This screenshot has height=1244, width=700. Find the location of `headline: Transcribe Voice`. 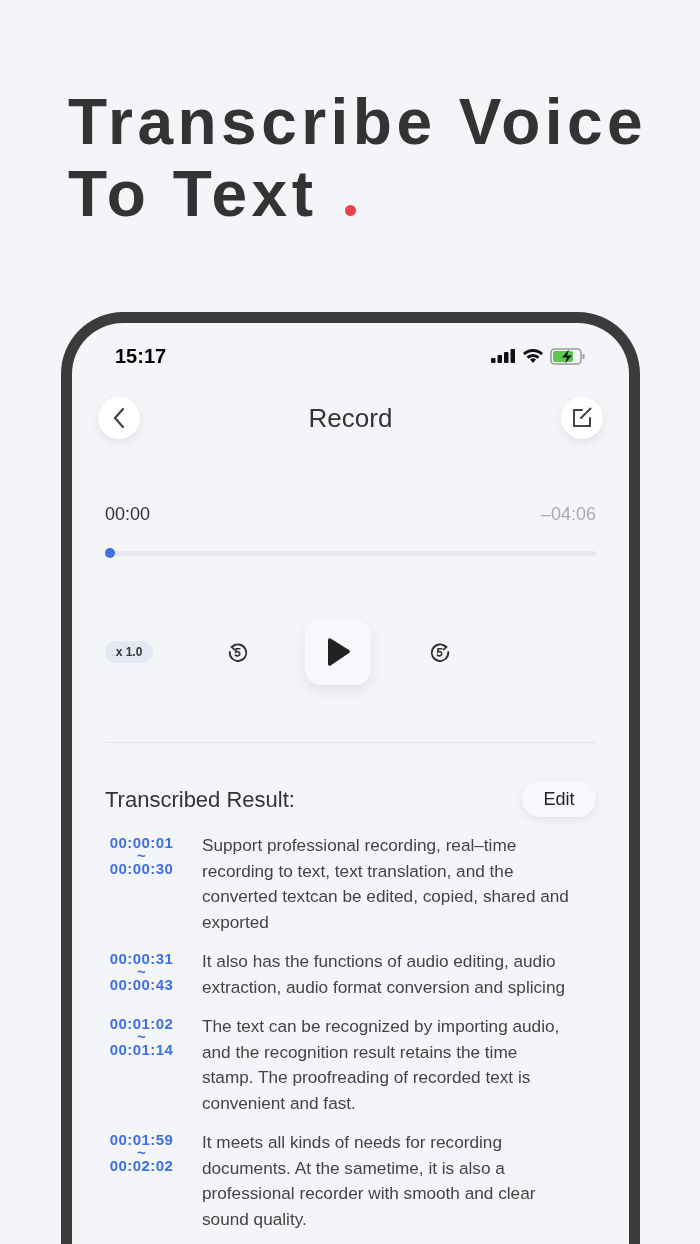

headline: Transcribe Voice is located at coordinates (358, 122).